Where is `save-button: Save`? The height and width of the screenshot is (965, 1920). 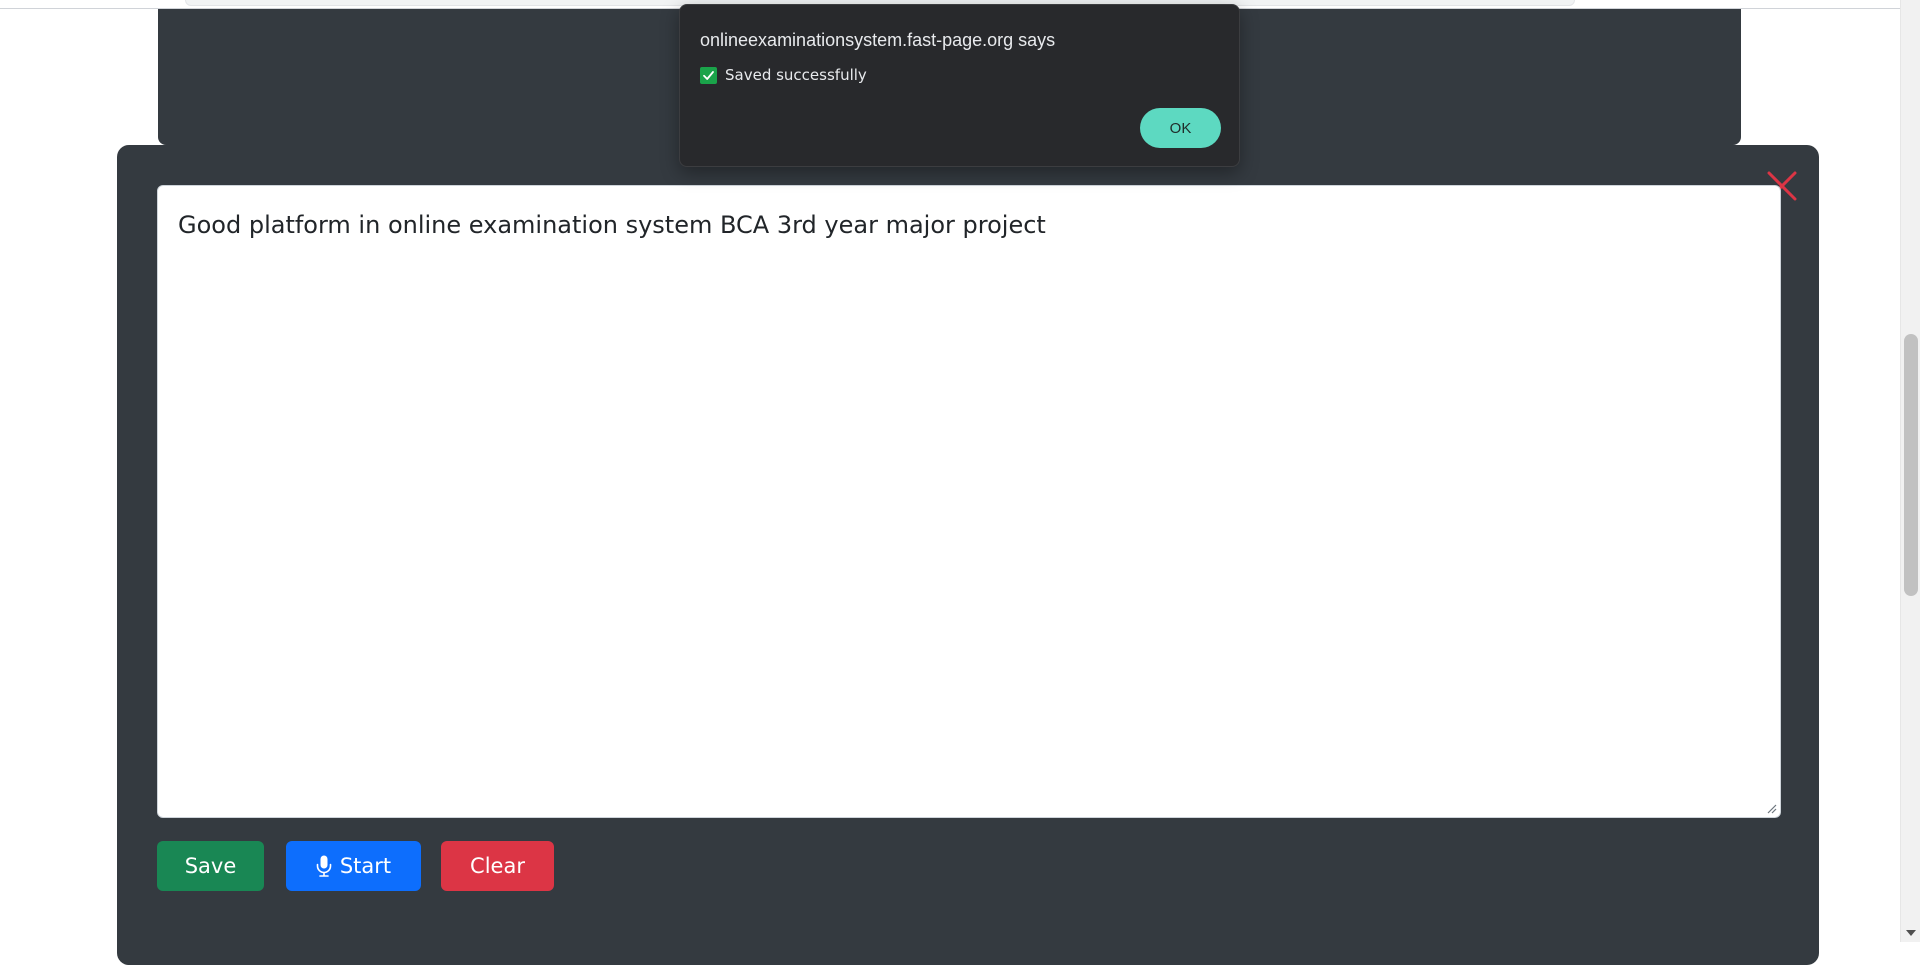
save-button: Save is located at coordinates (210, 866).